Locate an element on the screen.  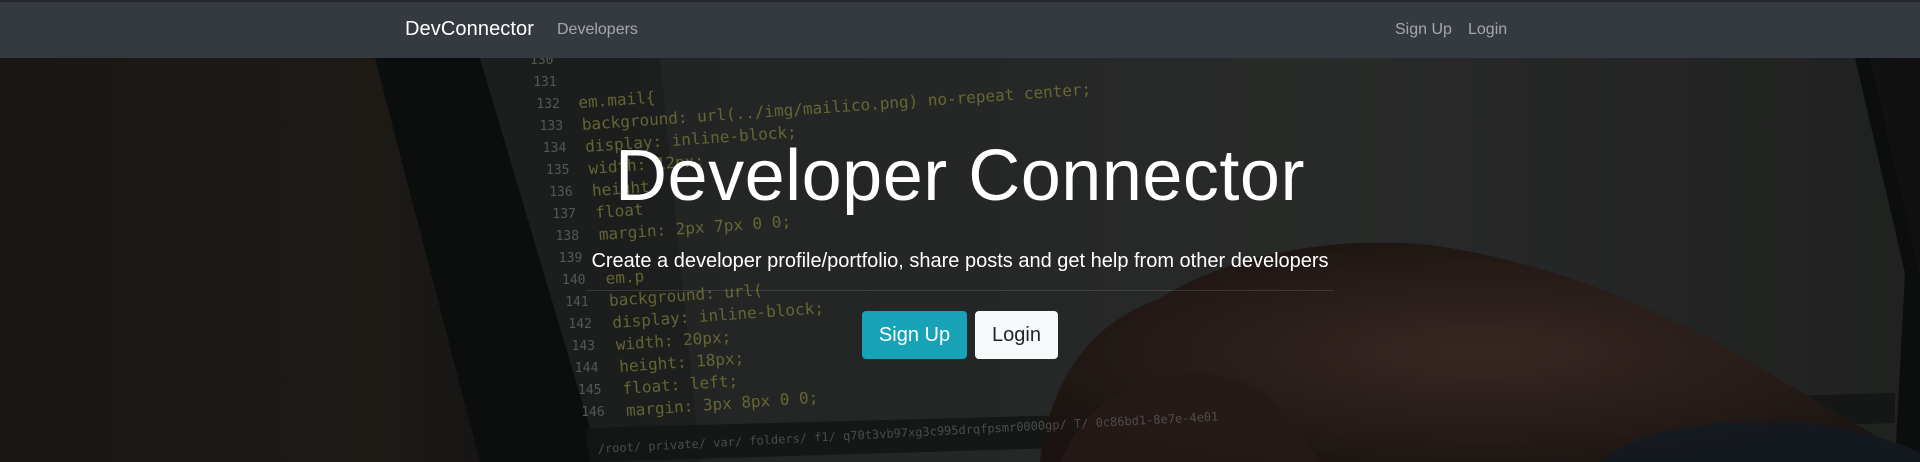
top-navbar: DevConnector Developers Sign Up Login is located at coordinates (960, 29).